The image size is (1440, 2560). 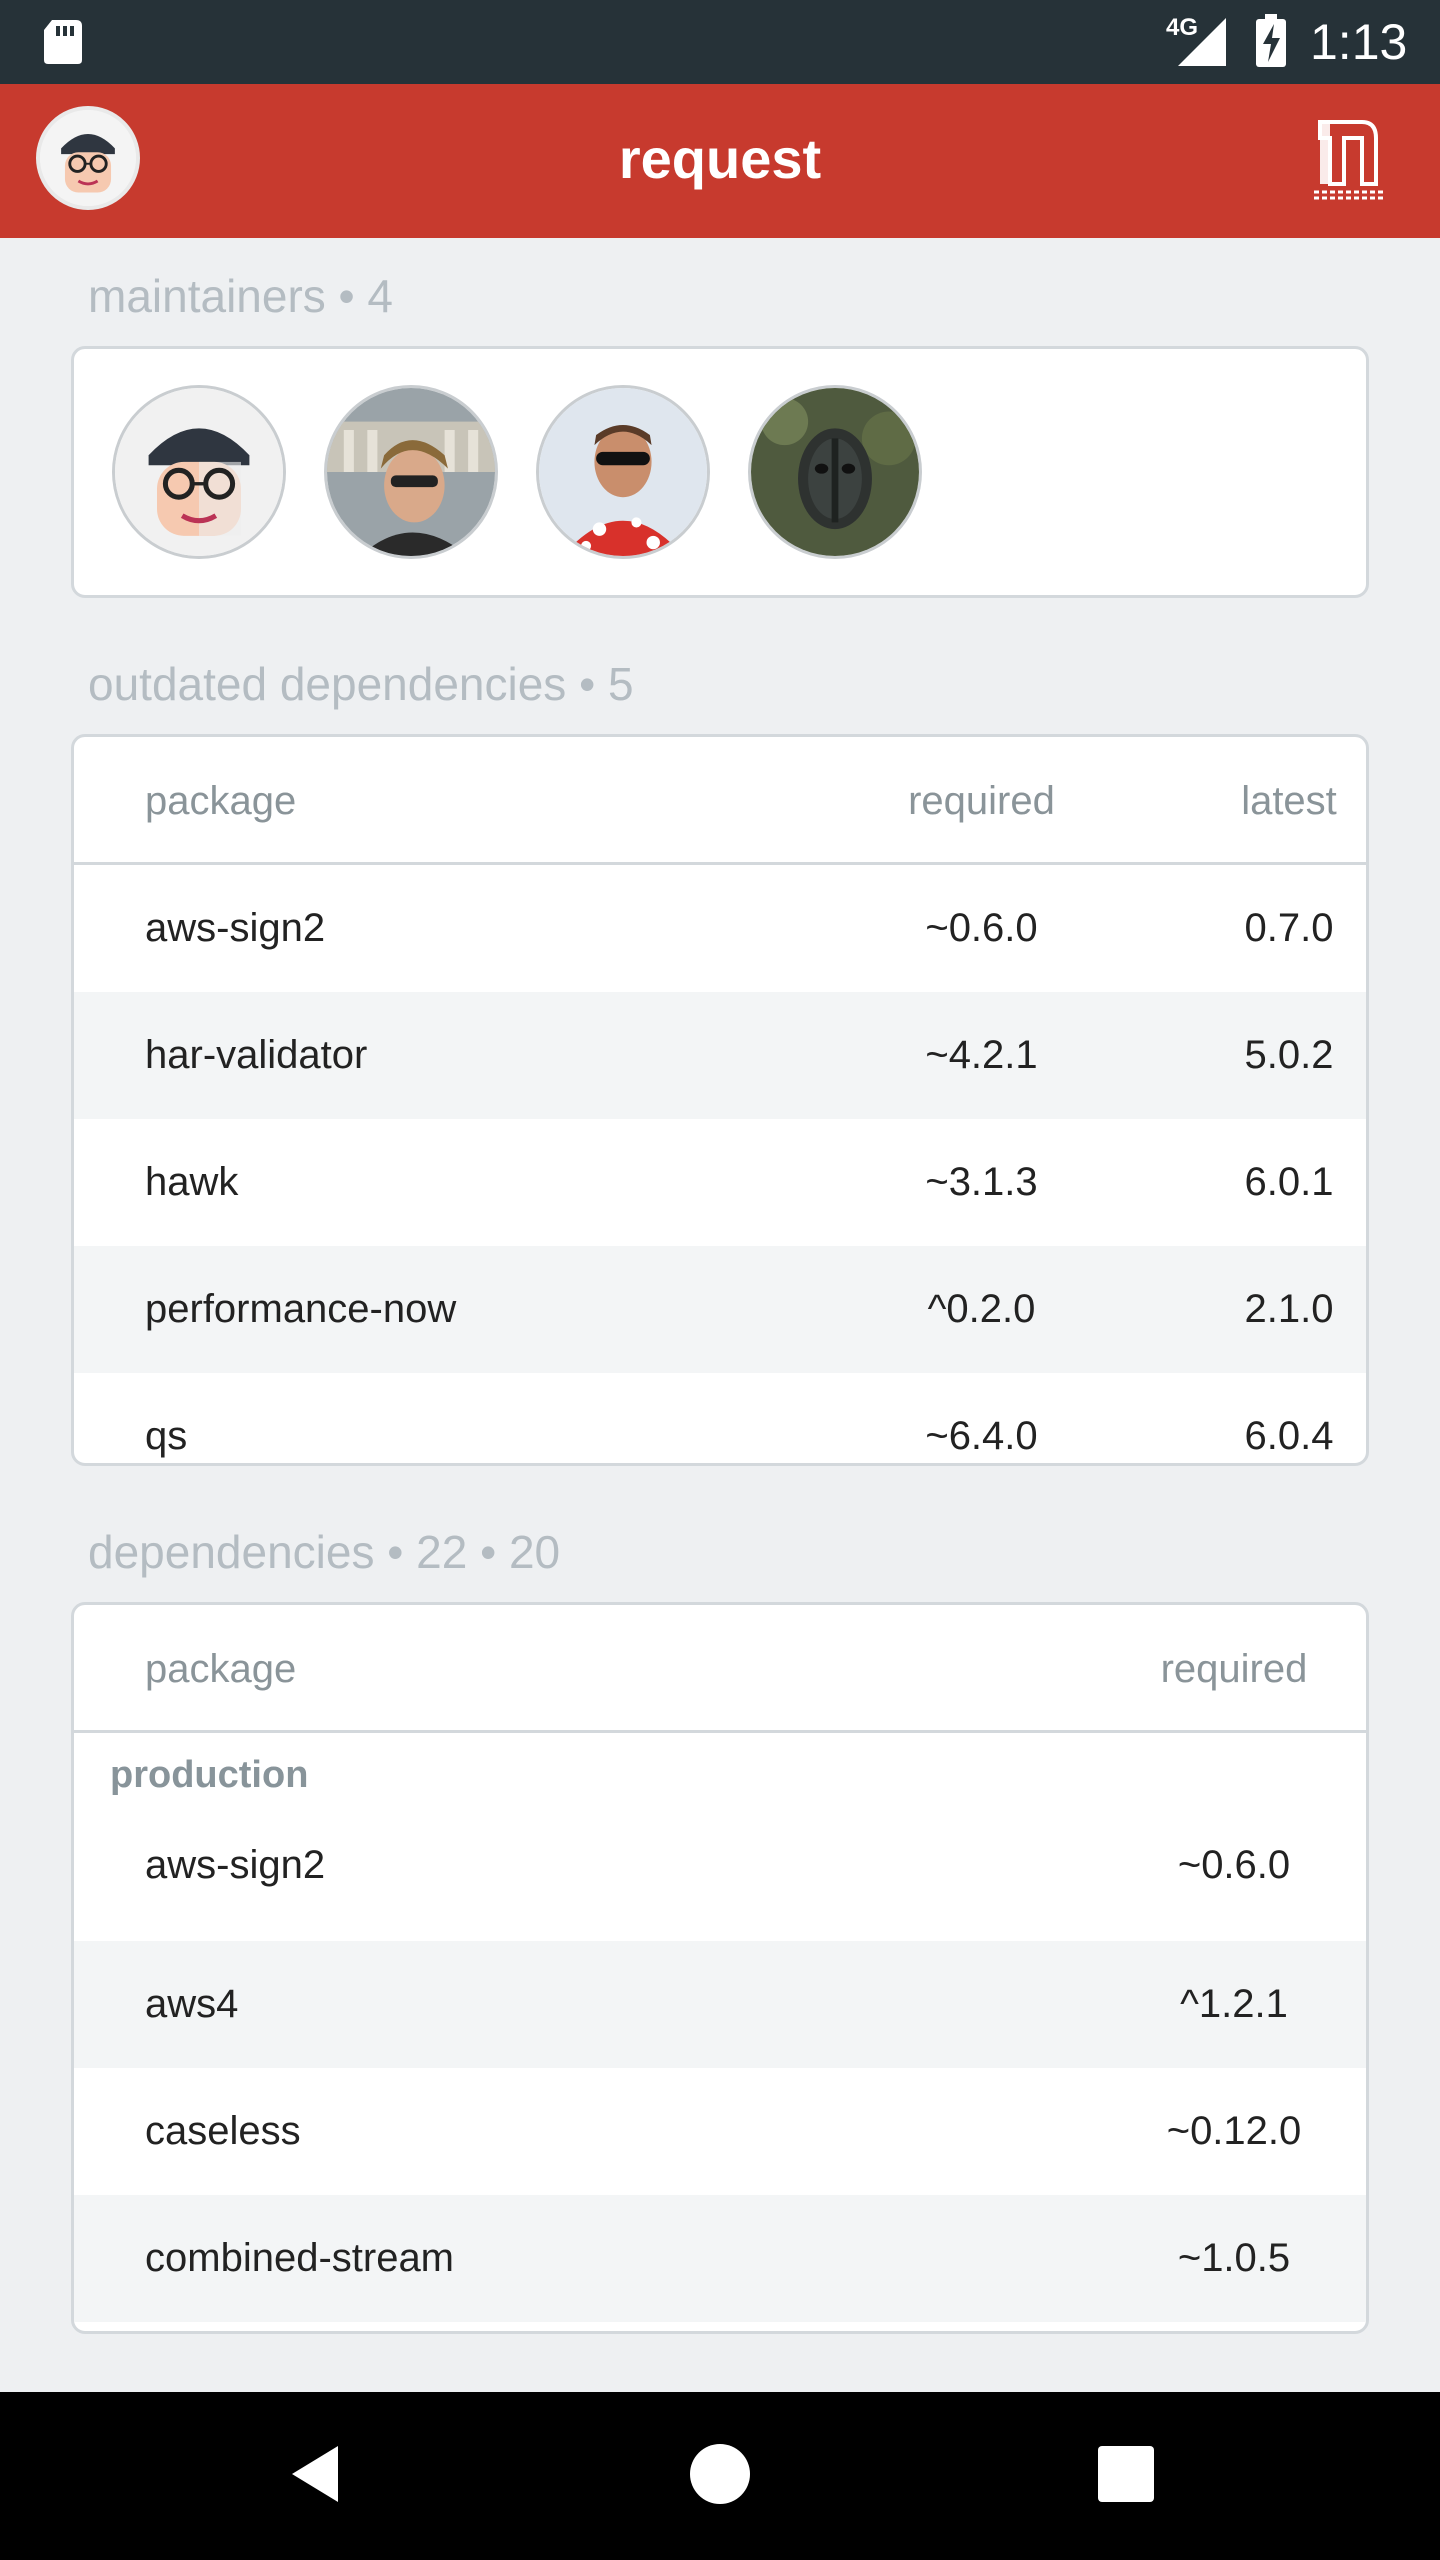 What do you see at coordinates (1289, 1309) in the screenshot?
I see `latest-version: 2.1.0` at bounding box center [1289, 1309].